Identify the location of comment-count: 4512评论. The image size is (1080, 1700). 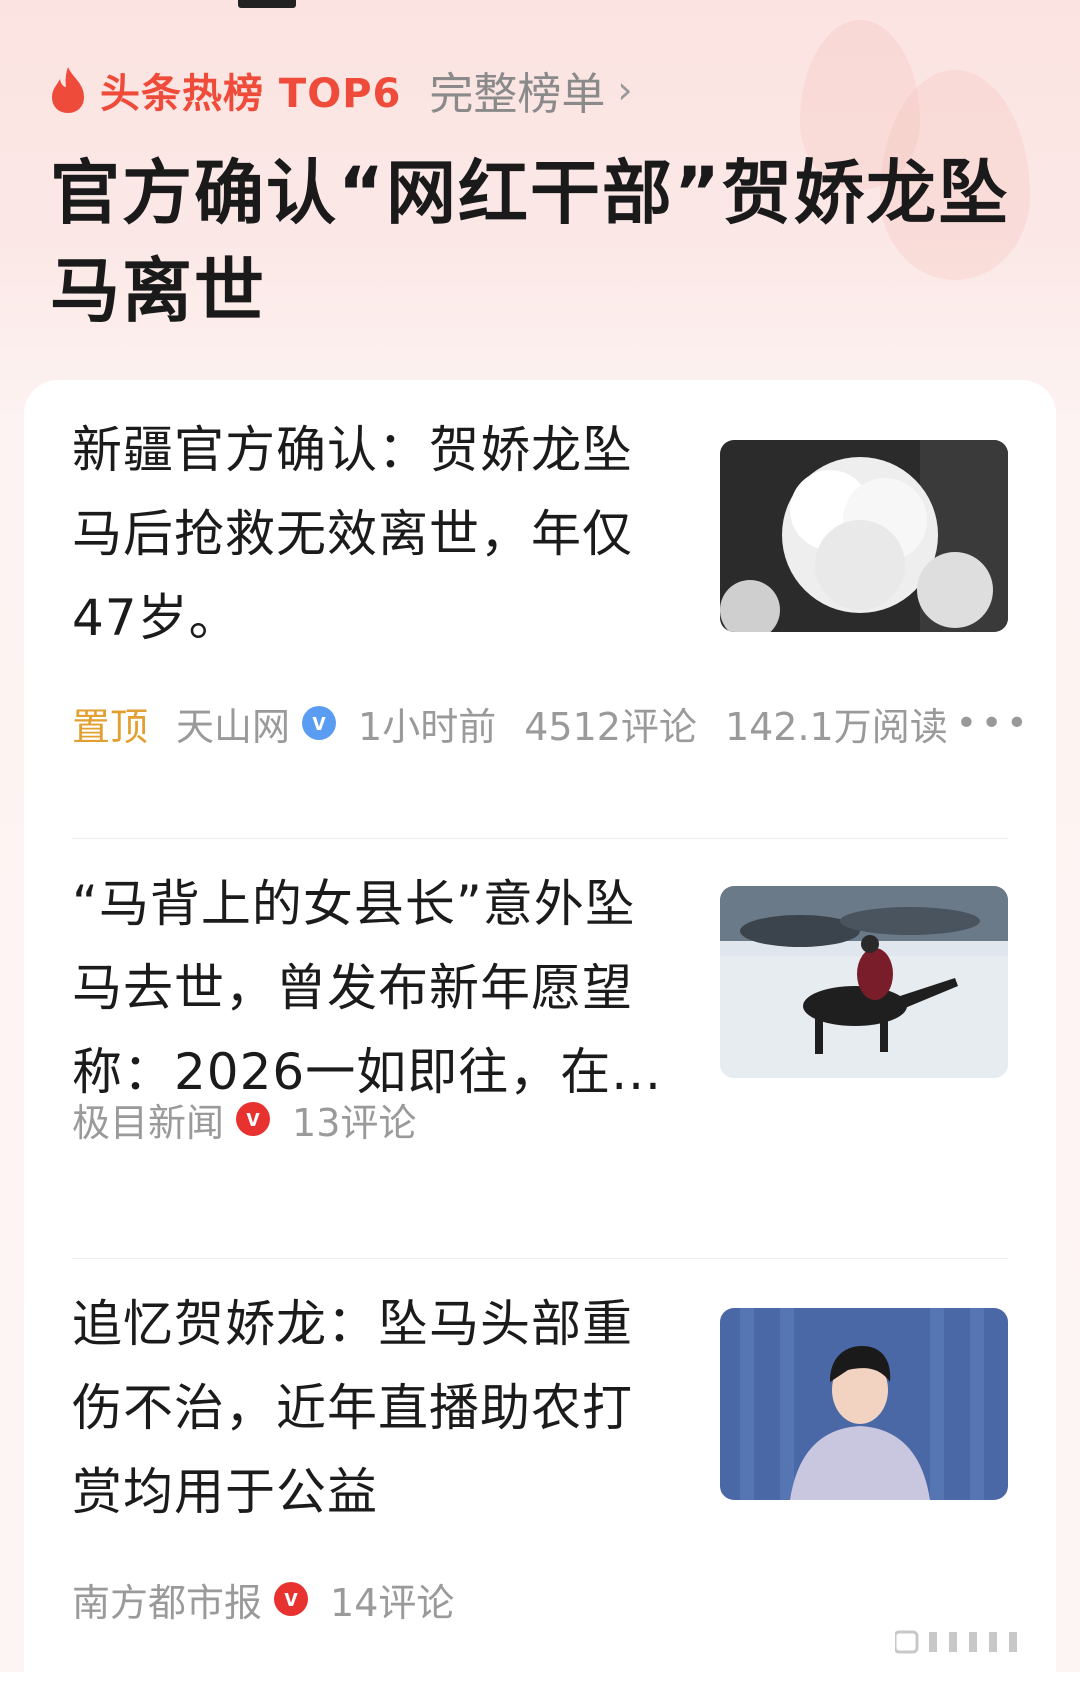
(610, 726).